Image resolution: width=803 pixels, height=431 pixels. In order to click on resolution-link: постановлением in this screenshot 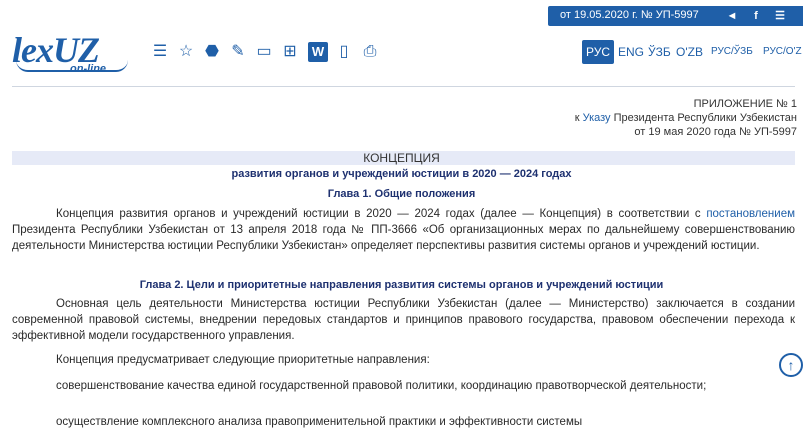, I will do `click(750, 214)`.